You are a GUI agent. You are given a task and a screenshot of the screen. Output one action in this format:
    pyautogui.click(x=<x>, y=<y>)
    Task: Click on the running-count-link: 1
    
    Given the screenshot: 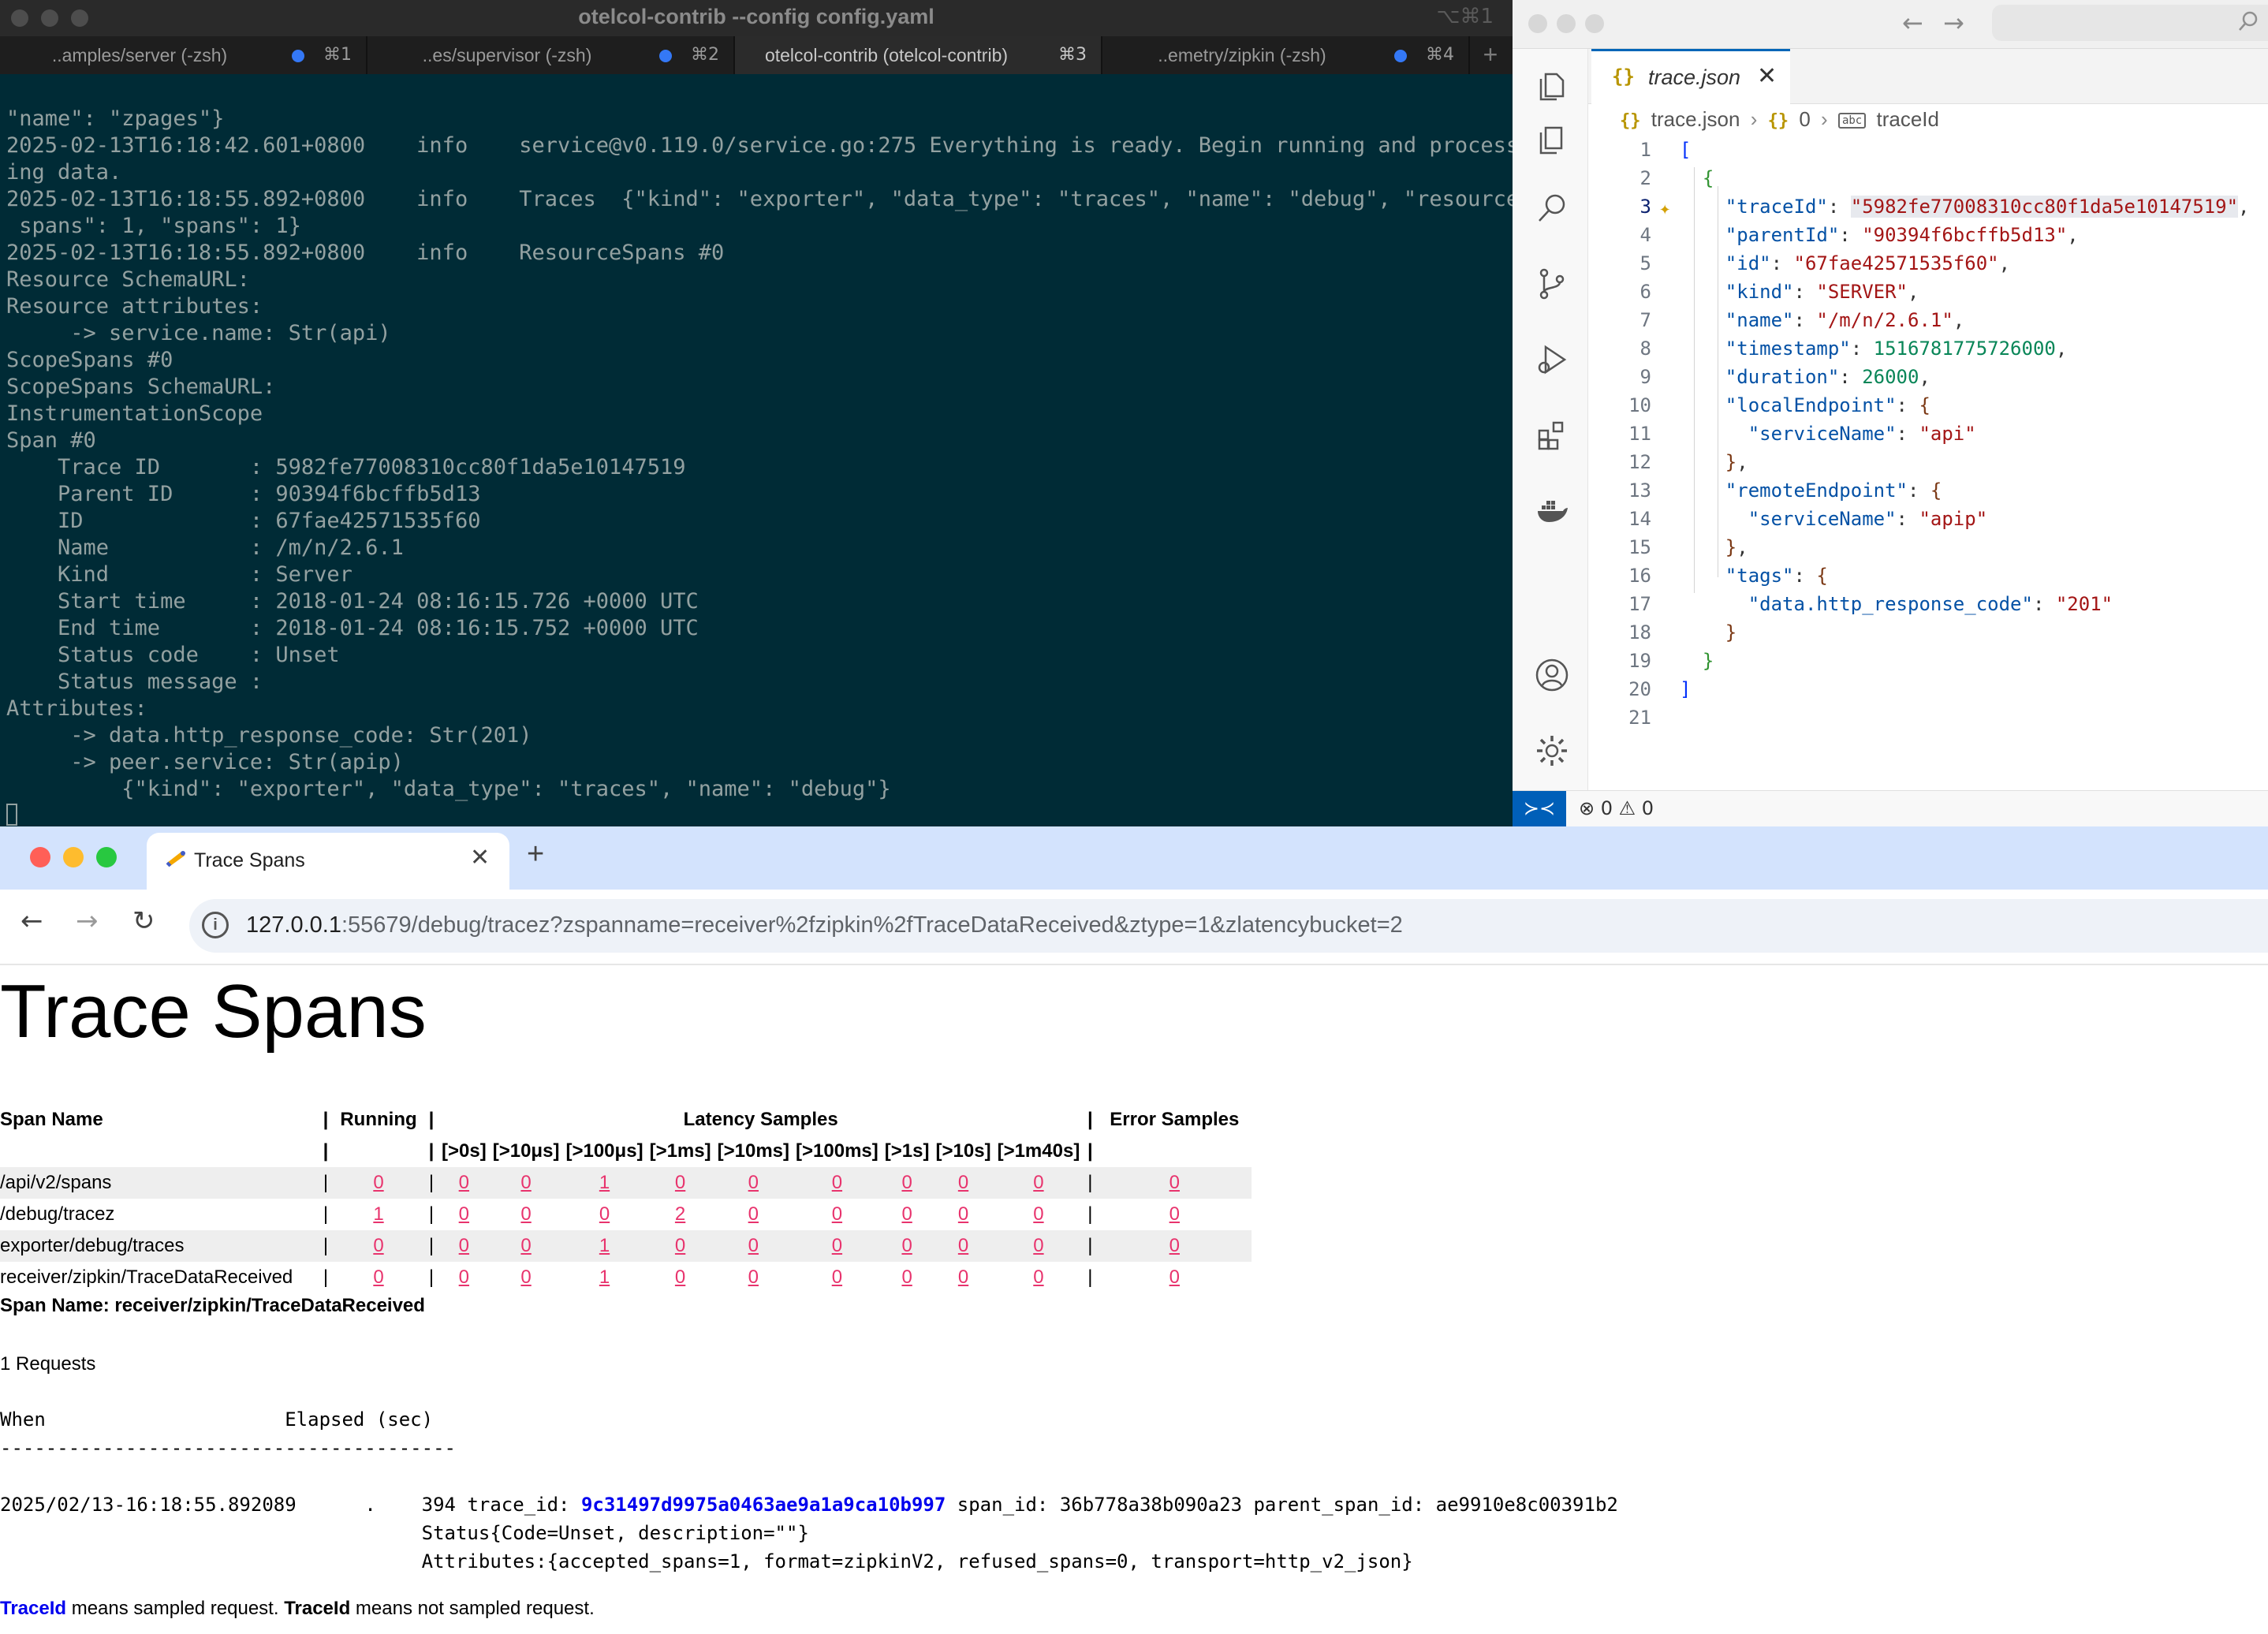 What is the action you would take?
    pyautogui.click(x=378, y=1214)
    